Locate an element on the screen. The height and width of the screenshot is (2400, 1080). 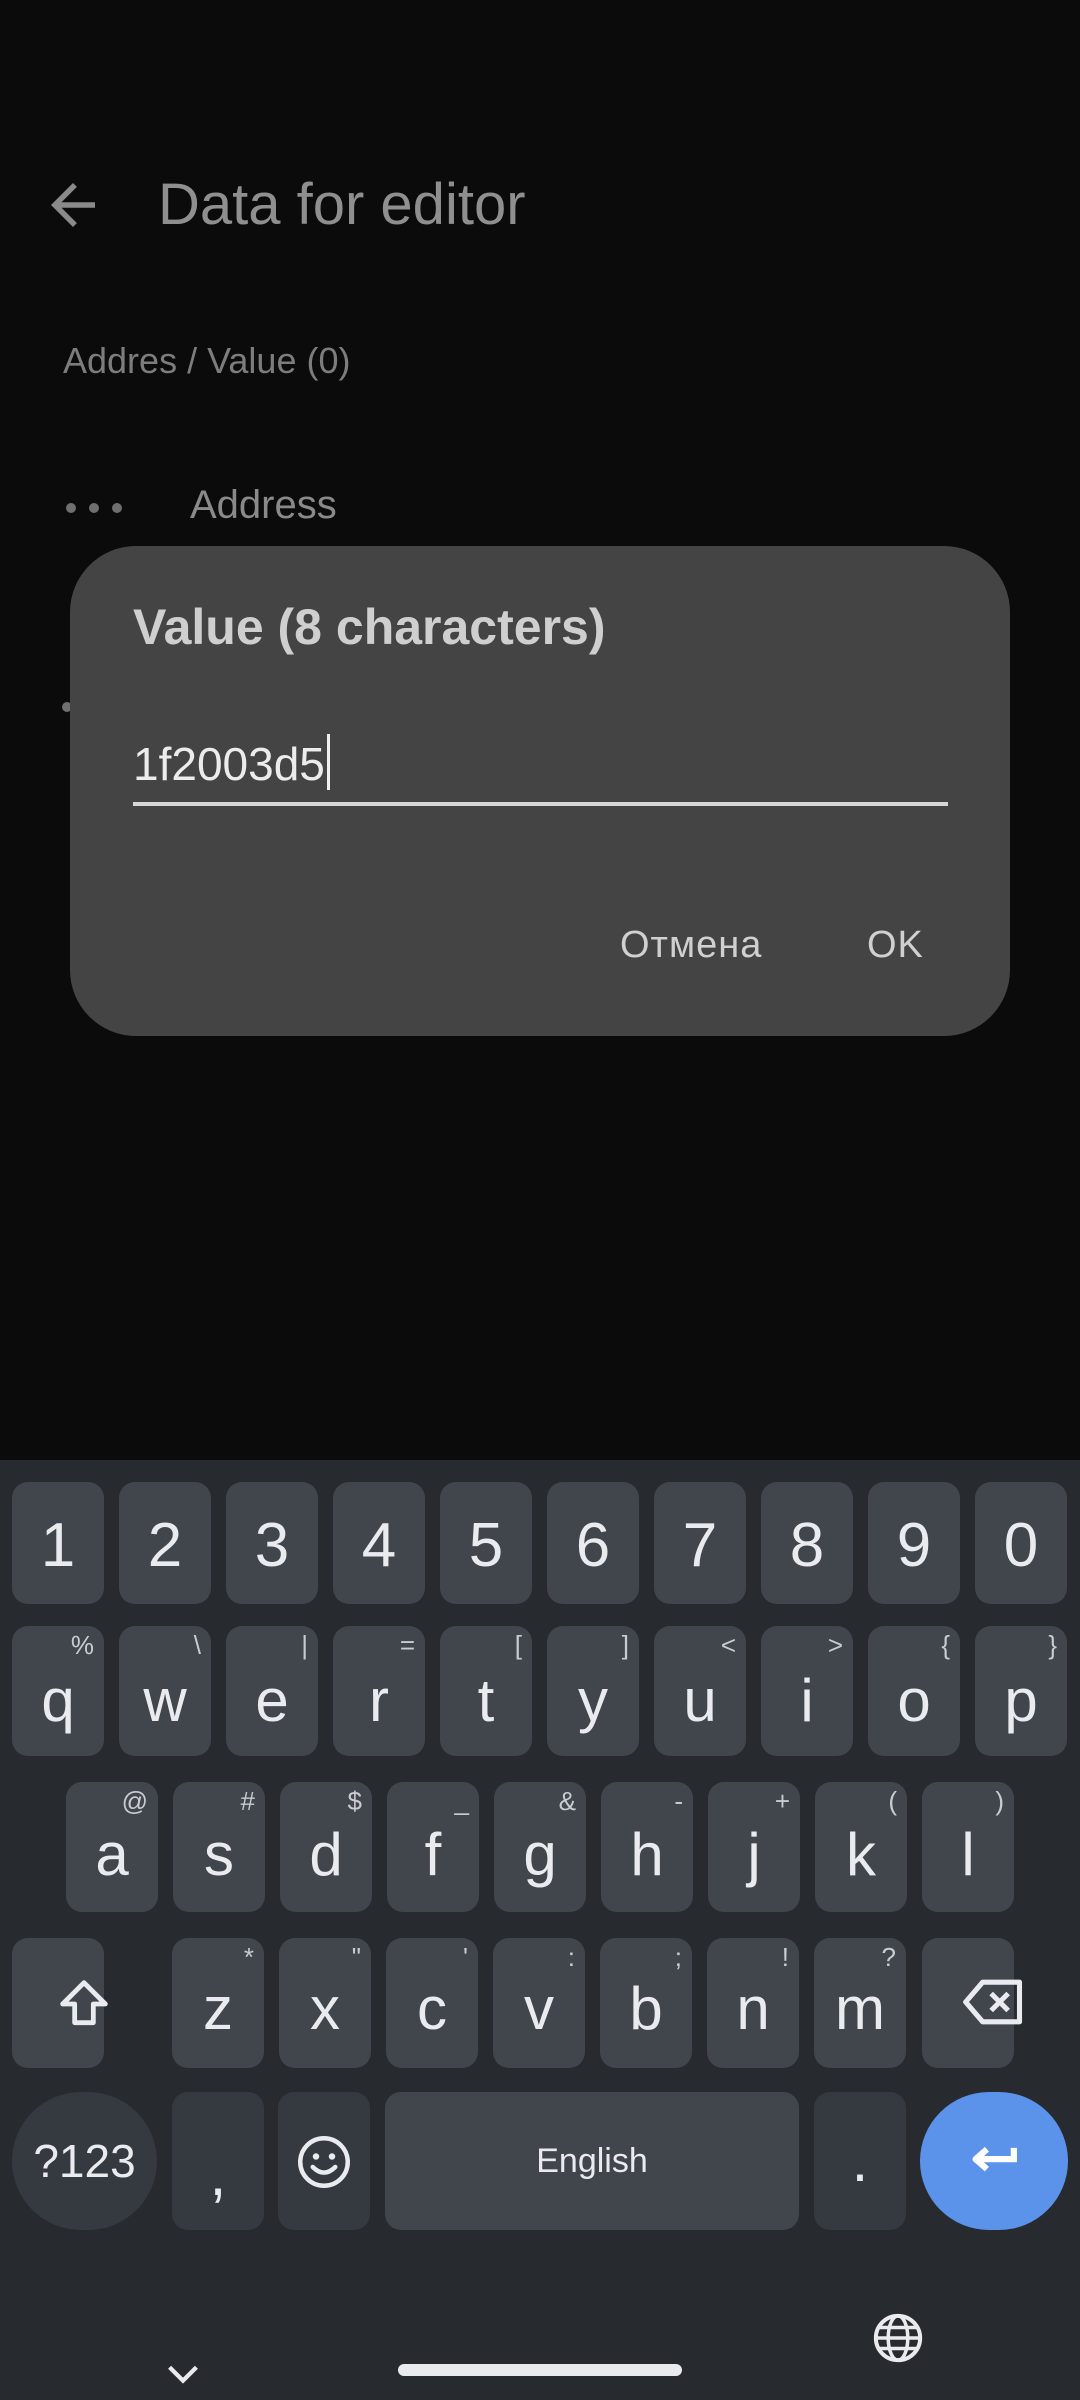
key-a: a @ is located at coordinates (112, 1847).